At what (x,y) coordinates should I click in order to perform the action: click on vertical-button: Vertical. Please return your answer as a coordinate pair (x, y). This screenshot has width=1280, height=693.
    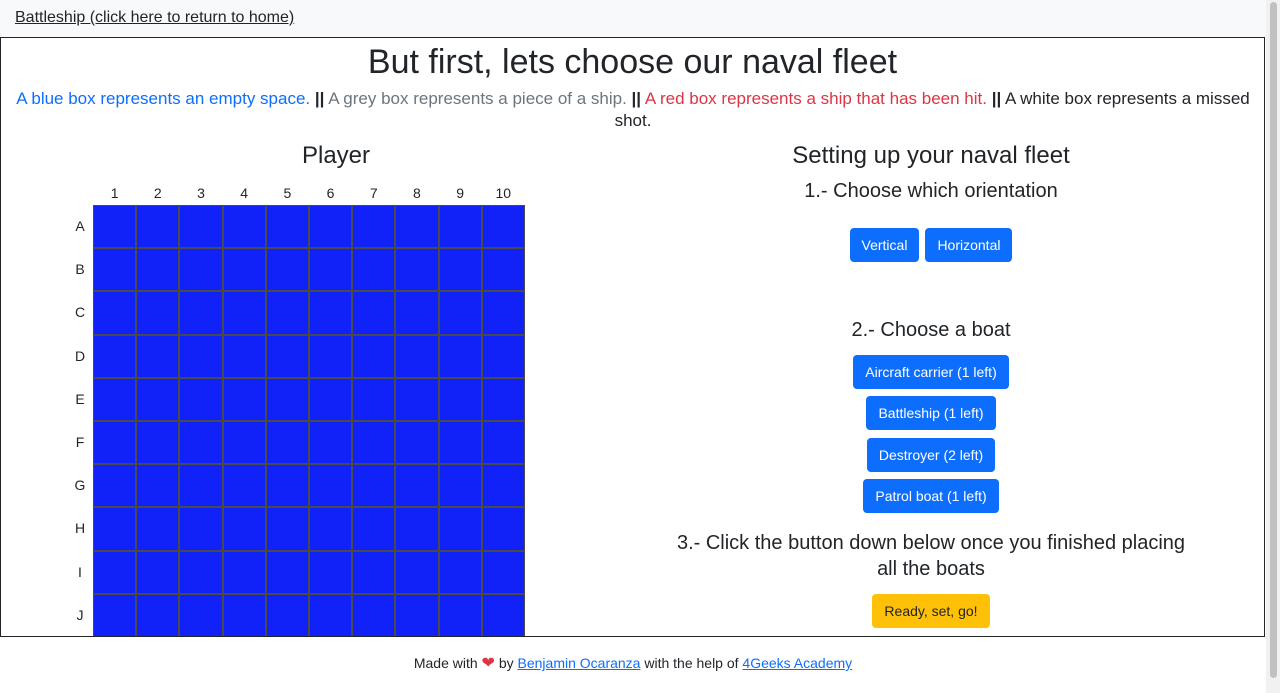
    Looking at the image, I should click on (884, 245).